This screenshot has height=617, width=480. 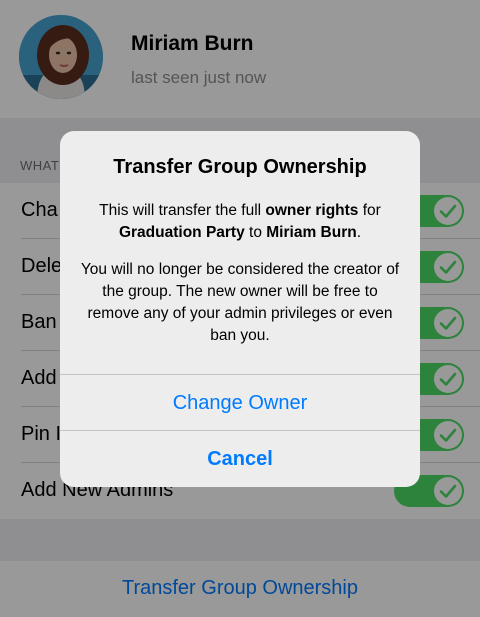 I want to click on alert-title: Transfer Group Ownership, so click(x=240, y=167).